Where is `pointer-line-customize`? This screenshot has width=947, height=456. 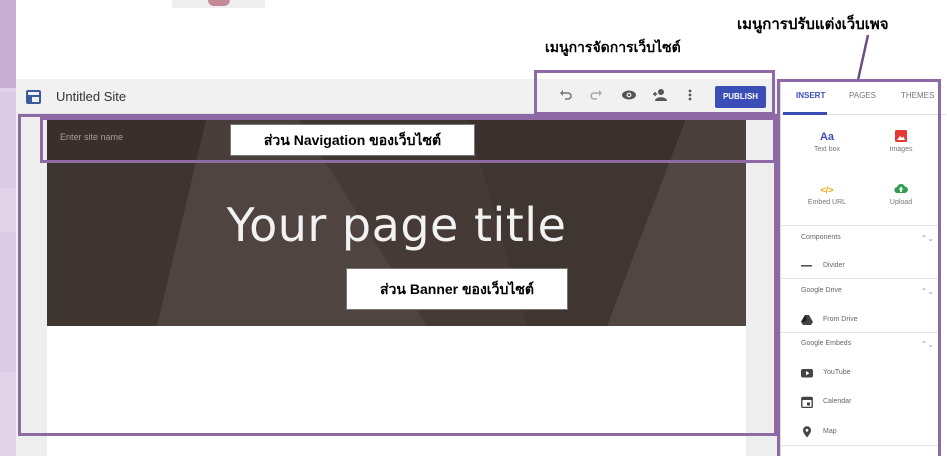 pointer-line-customize is located at coordinates (863, 57).